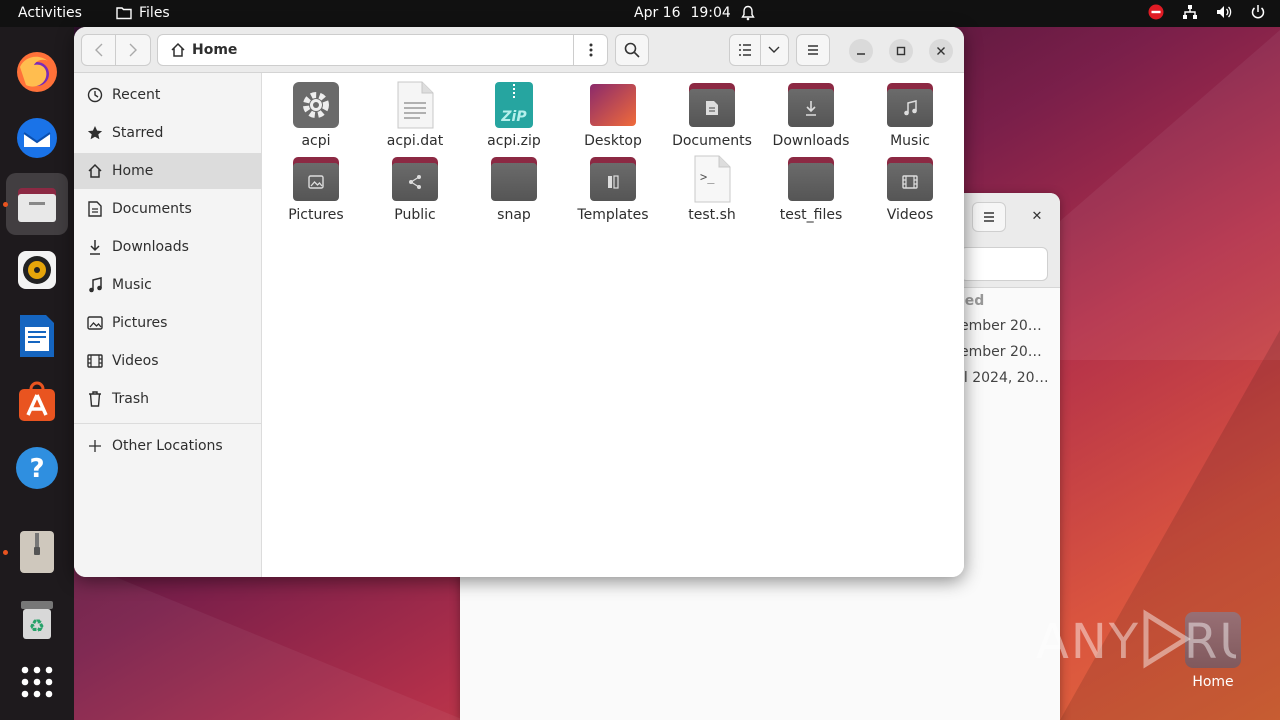 Image resolution: width=1280 pixels, height=720 pixels. What do you see at coordinates (941, 51) in the screenshot?
I see `close-button` at bounding box center [941, 51].